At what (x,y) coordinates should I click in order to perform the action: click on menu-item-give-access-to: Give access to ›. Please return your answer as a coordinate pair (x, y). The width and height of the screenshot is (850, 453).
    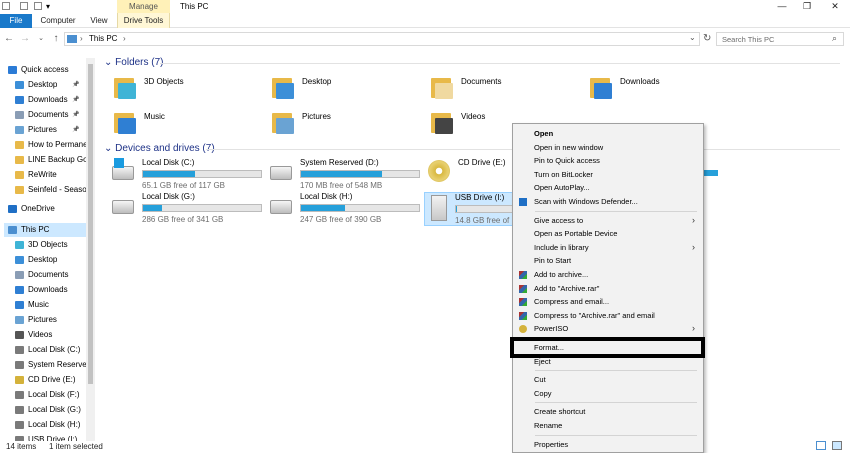
    Looking at the image, I should click on (608, 220).